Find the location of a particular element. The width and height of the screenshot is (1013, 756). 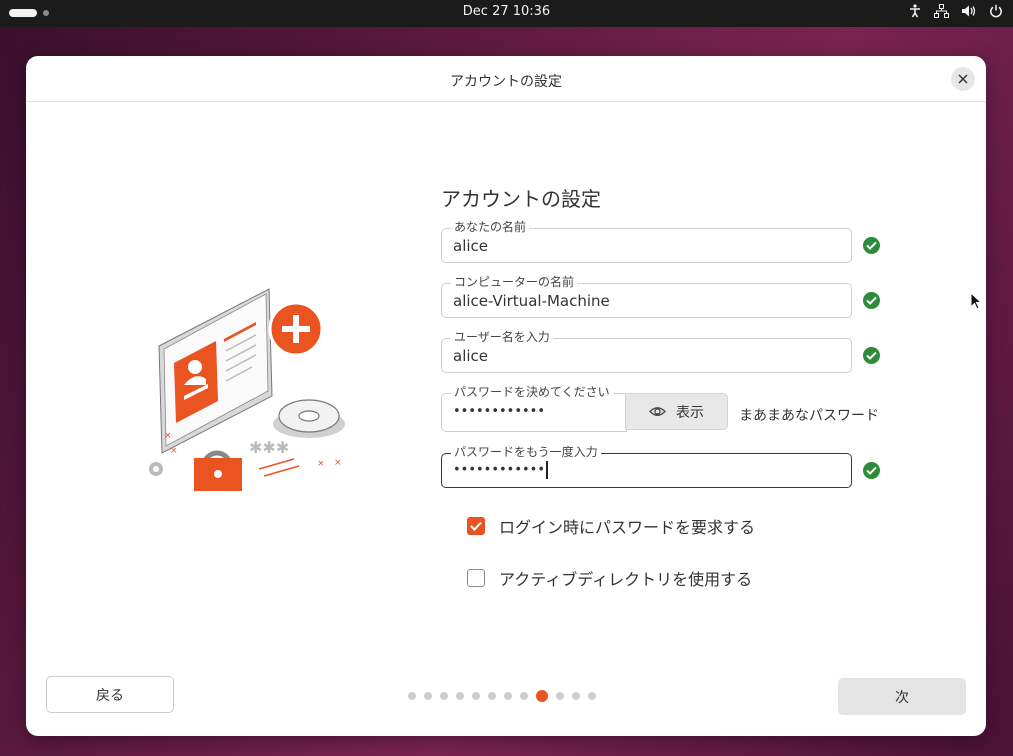

mouse-pointer-icon is located at coordinates (976, 301).